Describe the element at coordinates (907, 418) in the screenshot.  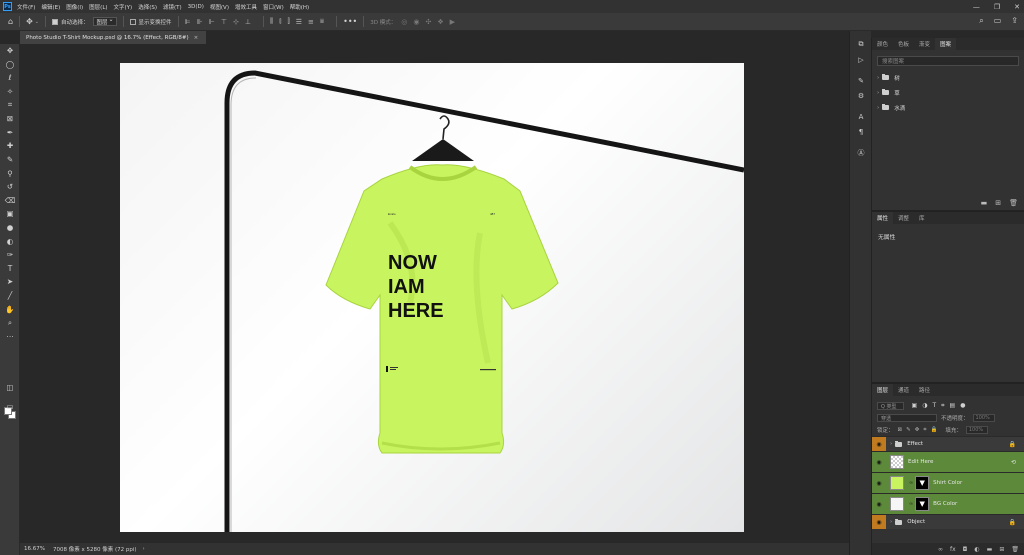
I see `blend-mode-dropdown: 穿透` at that location.